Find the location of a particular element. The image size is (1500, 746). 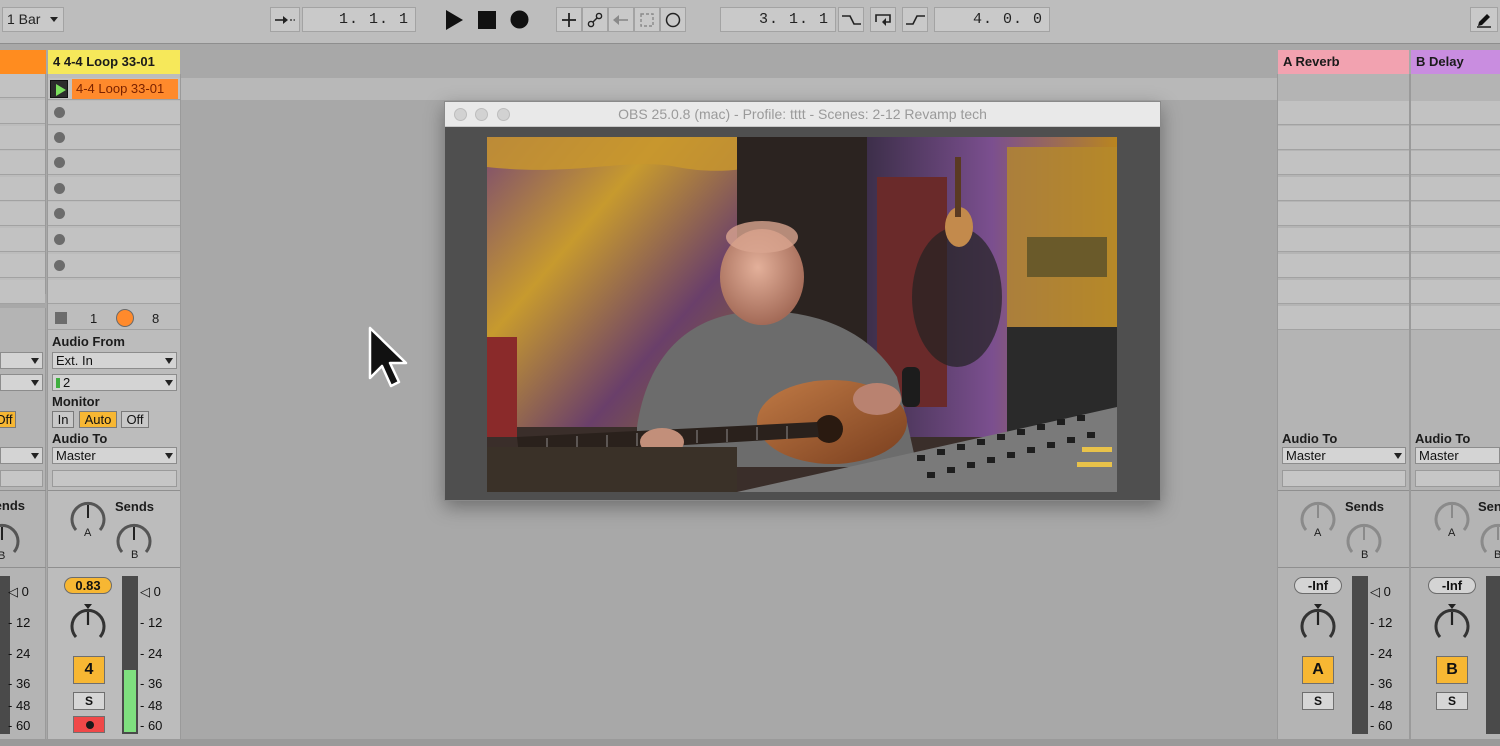

monitor-auto-button: Auto is located at coordinates (98, 419).